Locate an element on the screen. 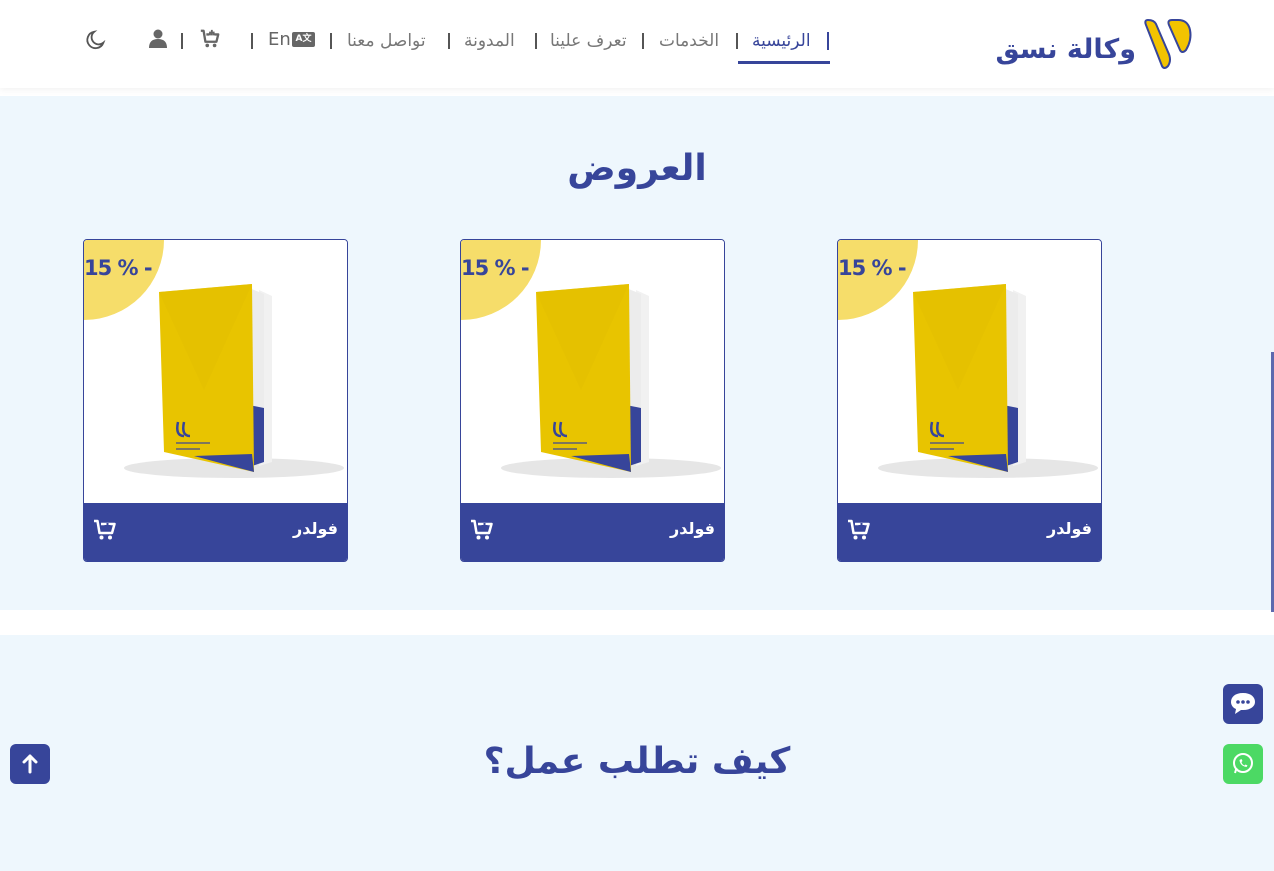 The image size is (1274, 871). nav-item-blog: المدونة is located at coordinates (489, 41).